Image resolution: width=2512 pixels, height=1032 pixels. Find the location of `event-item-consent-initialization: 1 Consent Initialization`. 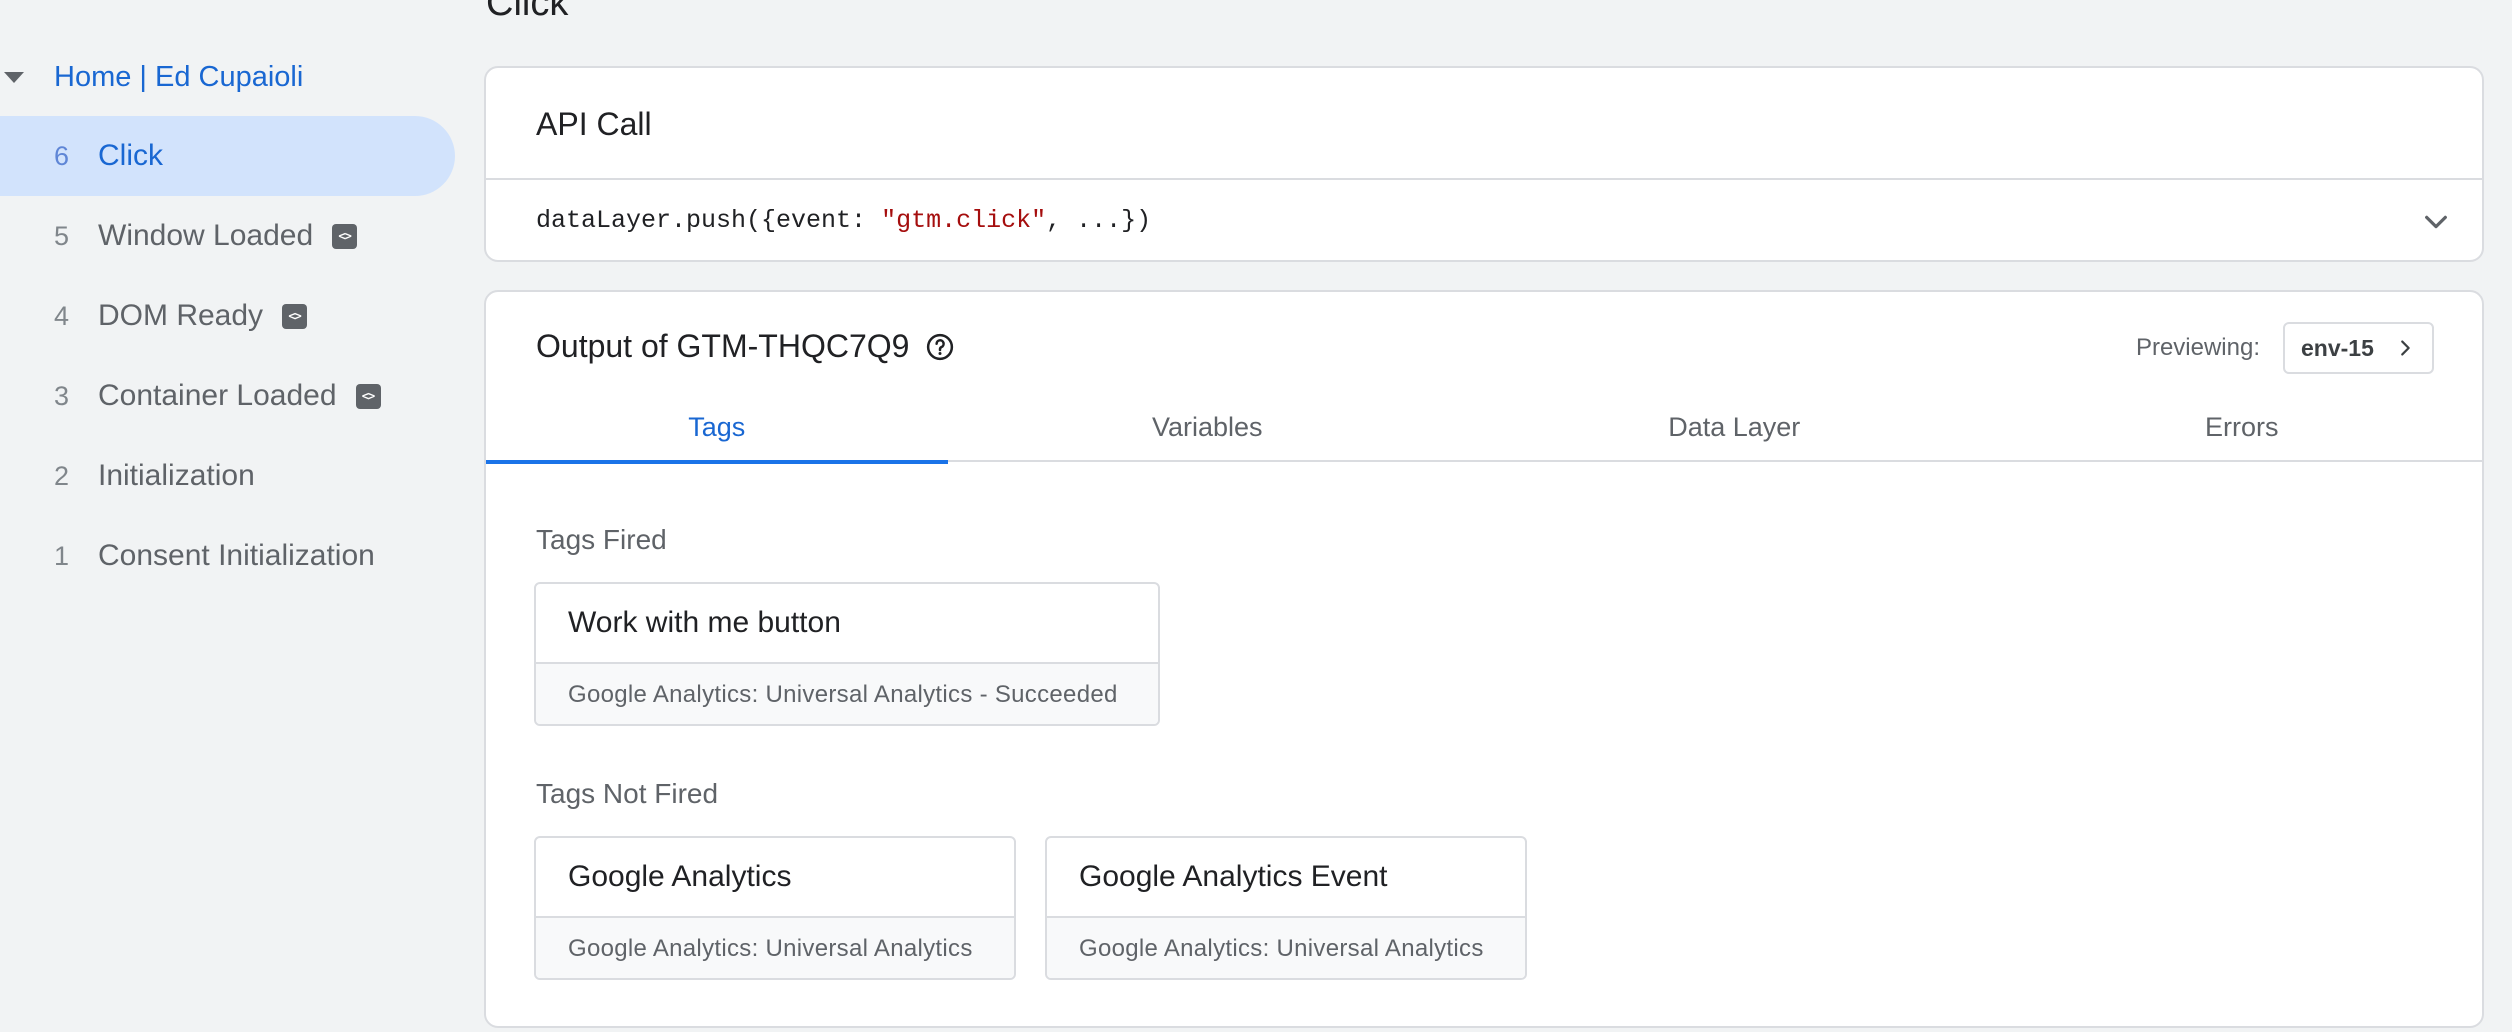

event-item-consent-initialization: 1 Consent Initialization is located at coordinates (227, 556).